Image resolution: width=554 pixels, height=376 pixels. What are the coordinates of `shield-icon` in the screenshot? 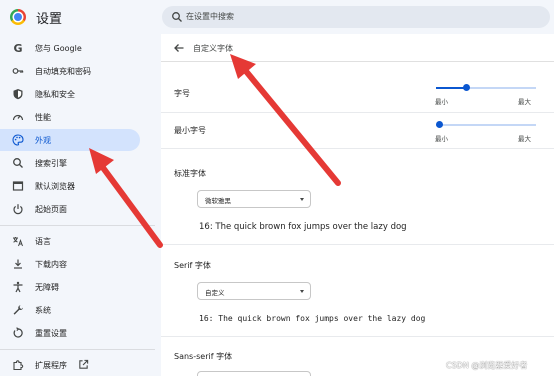 It's located at (18, 94).